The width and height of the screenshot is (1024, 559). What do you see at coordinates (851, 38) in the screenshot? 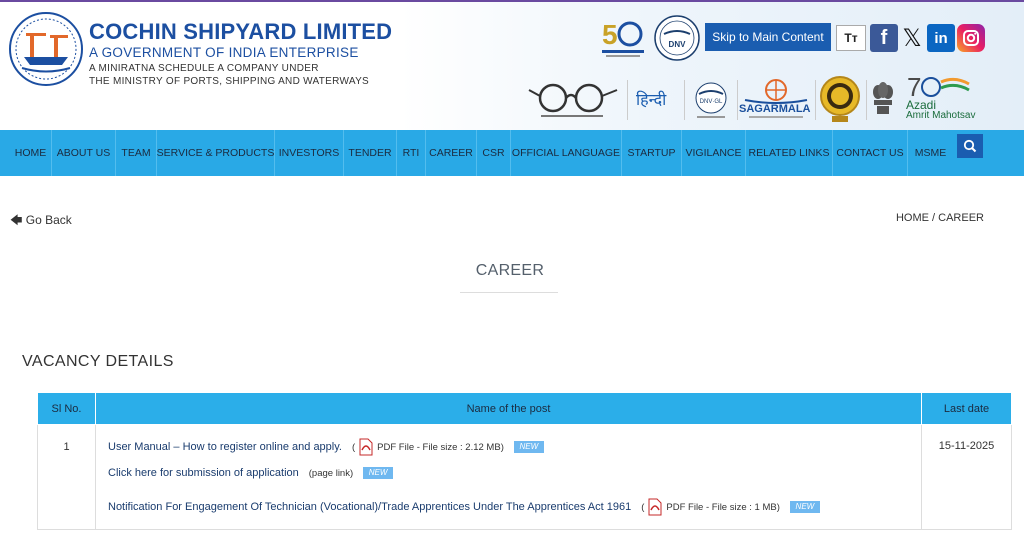
I see `text-size-button: Tт` at bounding box center [851, 38].